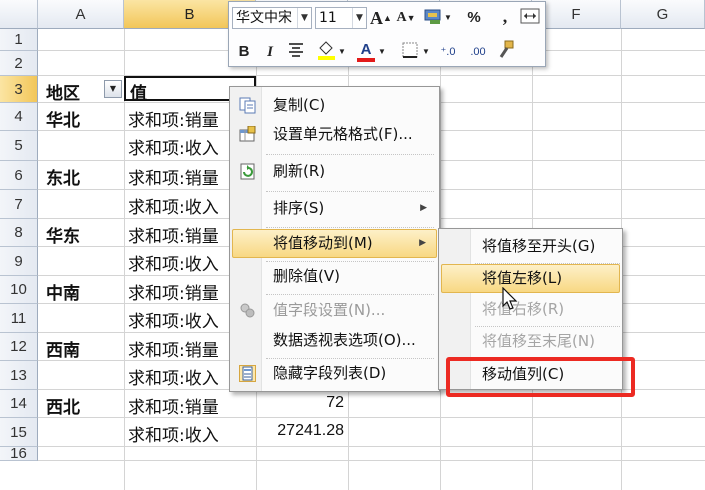  What do you see at coordinates (19, 404) in the screenshot?
I see `row-header-14: 14` at bounding box center [19, 404].